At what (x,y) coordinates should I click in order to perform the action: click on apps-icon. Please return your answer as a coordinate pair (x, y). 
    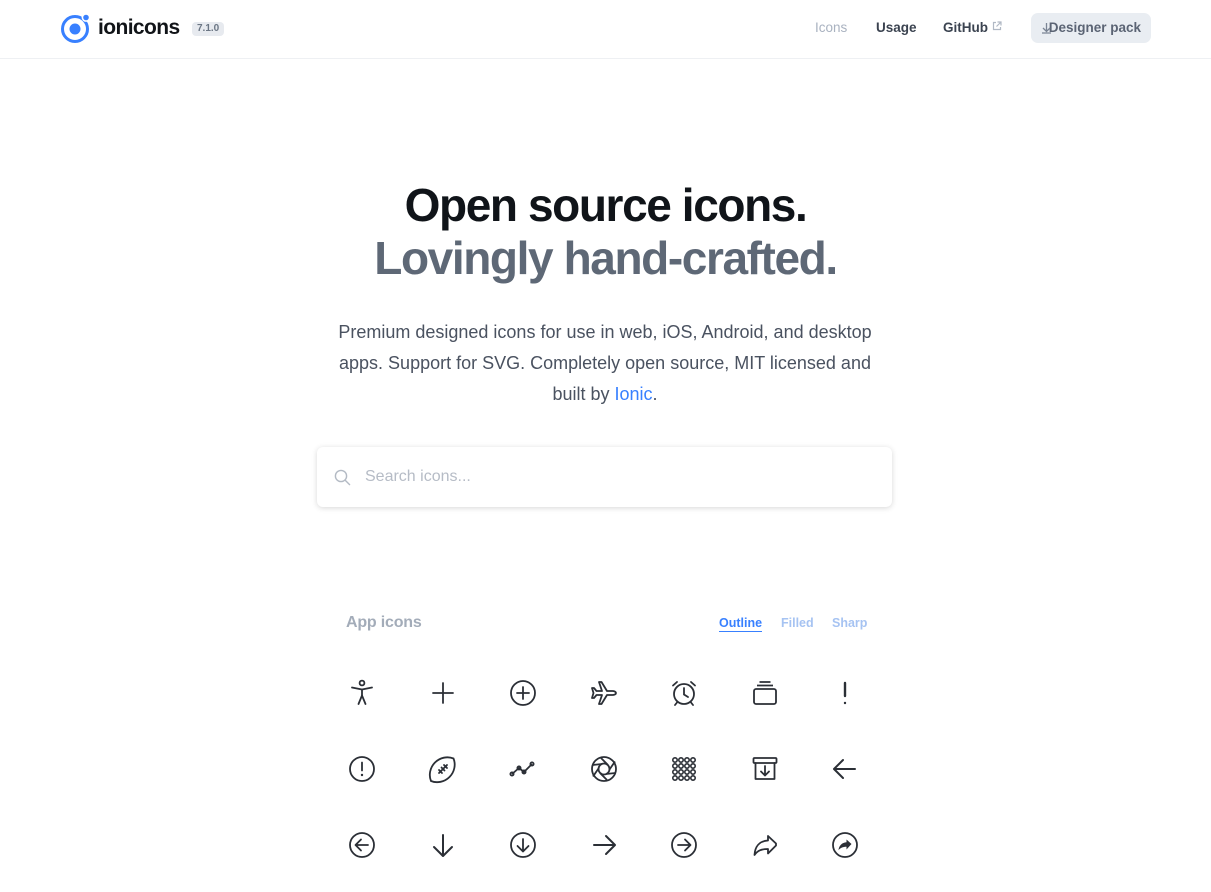
    Looking at the image, I should click on (684, 769).